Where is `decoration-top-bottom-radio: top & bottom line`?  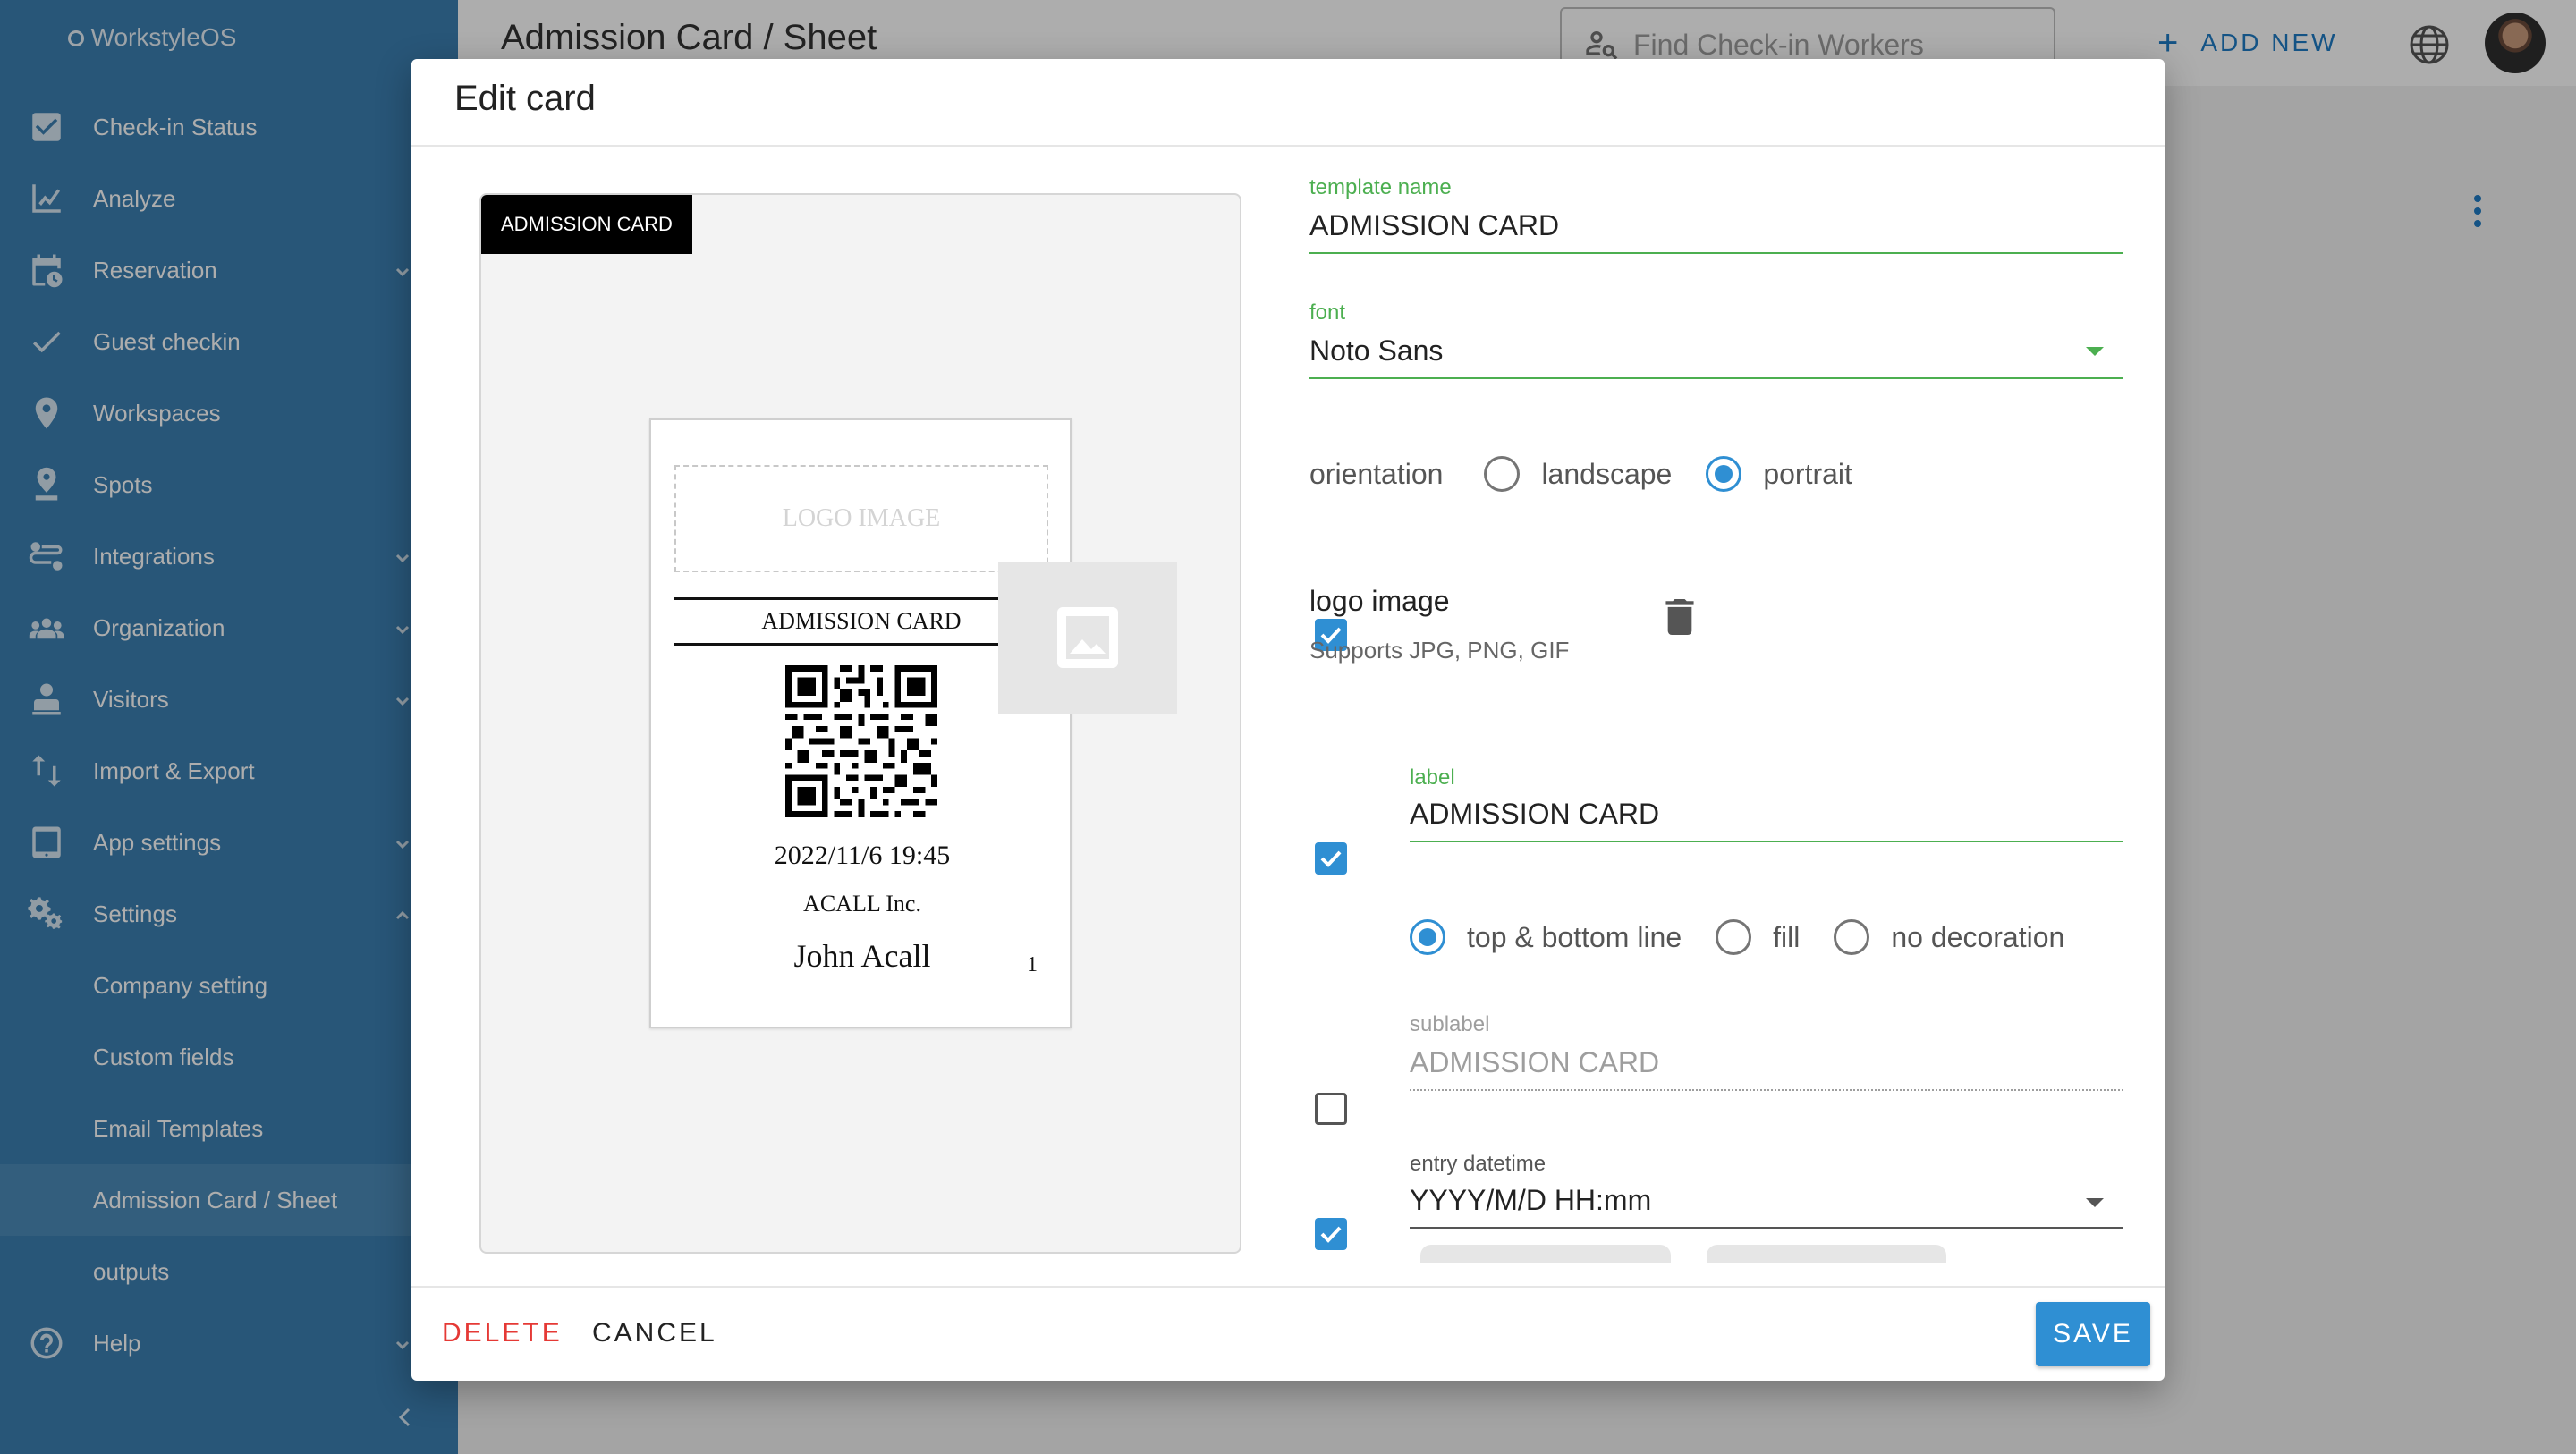
decoration-top-bottom-radio: top & bottom line is located at coordinates (1546, 937).